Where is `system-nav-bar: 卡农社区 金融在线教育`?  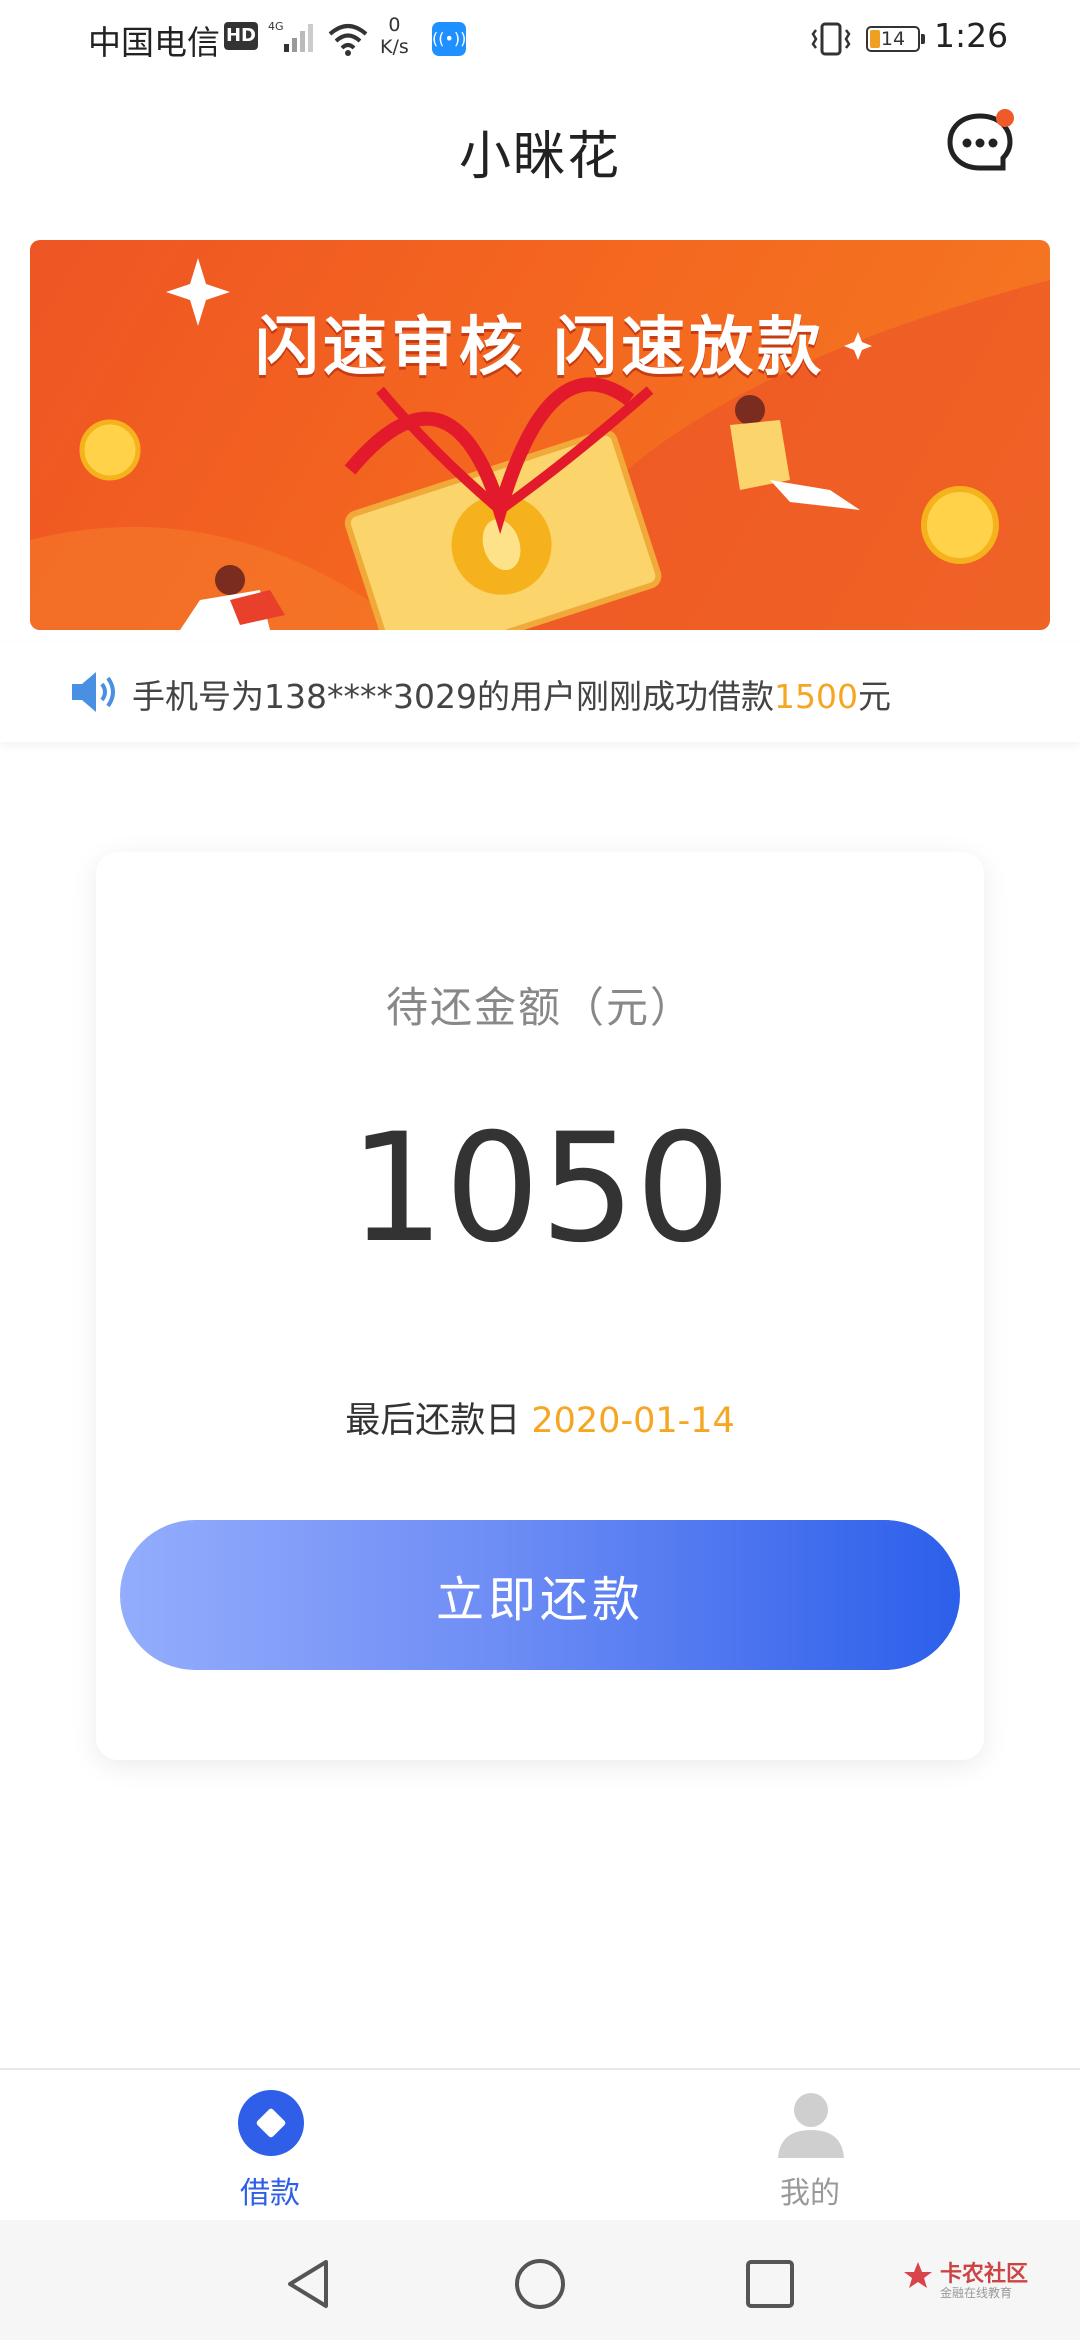
system-nav-bar: 卡农社区 金融在线教育 is located at coordinates (540, 2280).